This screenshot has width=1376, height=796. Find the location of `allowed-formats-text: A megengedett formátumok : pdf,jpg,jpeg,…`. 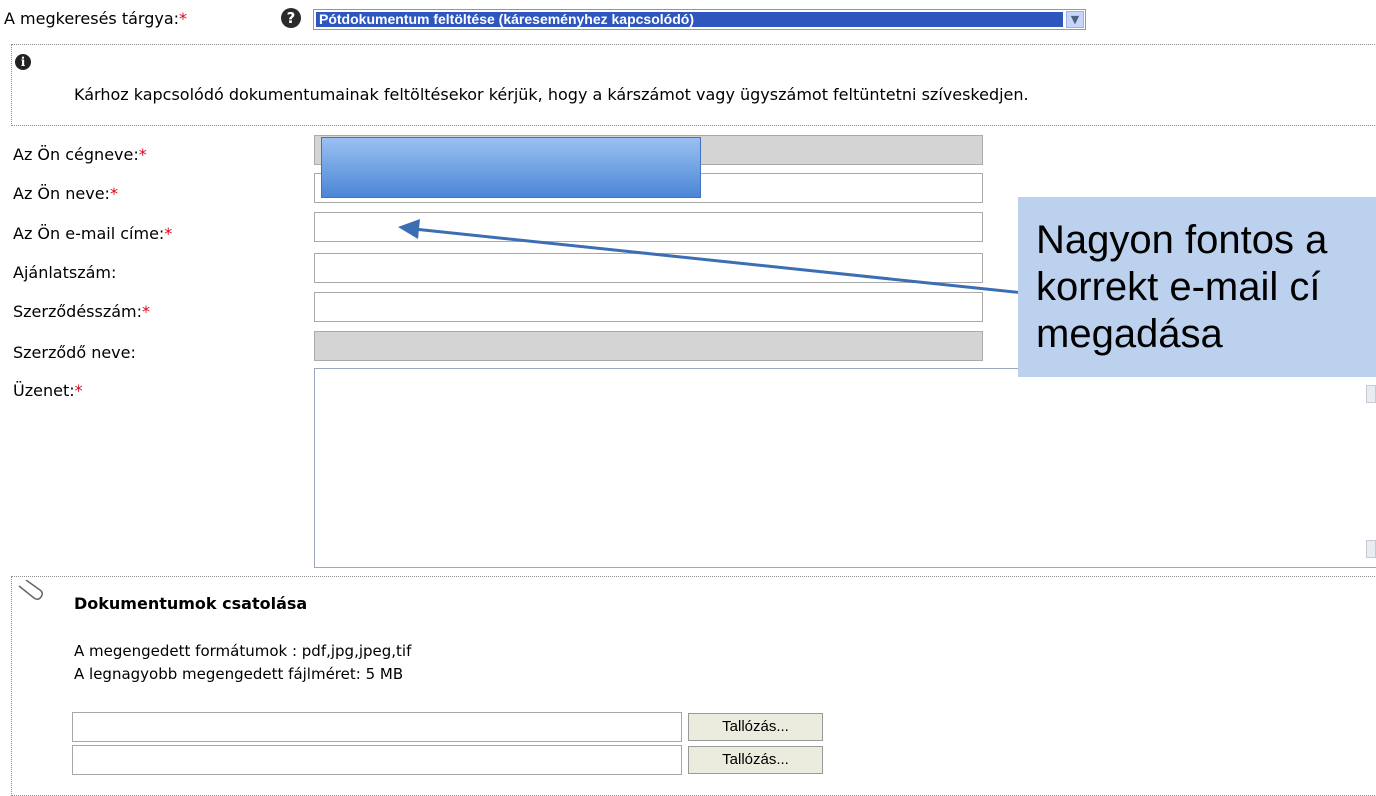

allowed-formats-text: A megengedett formátumok : pdf,jpg,jpeg,… is located at coordinates (243, 651).